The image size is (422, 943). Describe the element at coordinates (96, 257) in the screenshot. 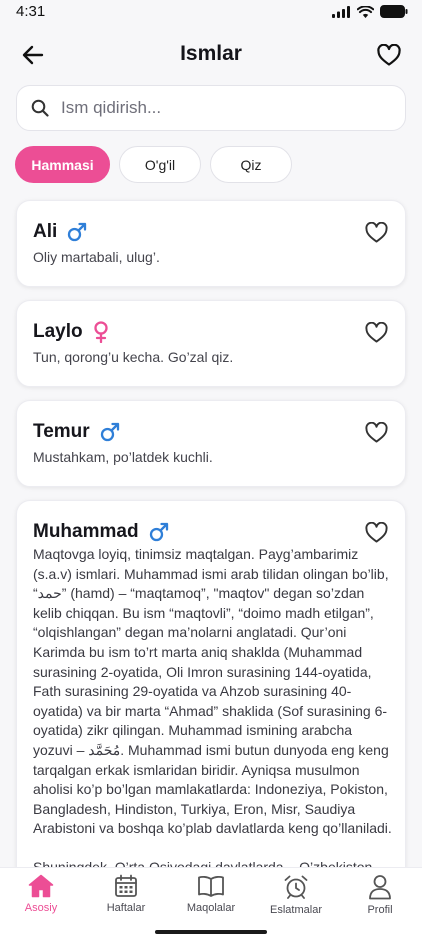

I see `name-meaning: Oliy martabali, ulug’.` at that location.